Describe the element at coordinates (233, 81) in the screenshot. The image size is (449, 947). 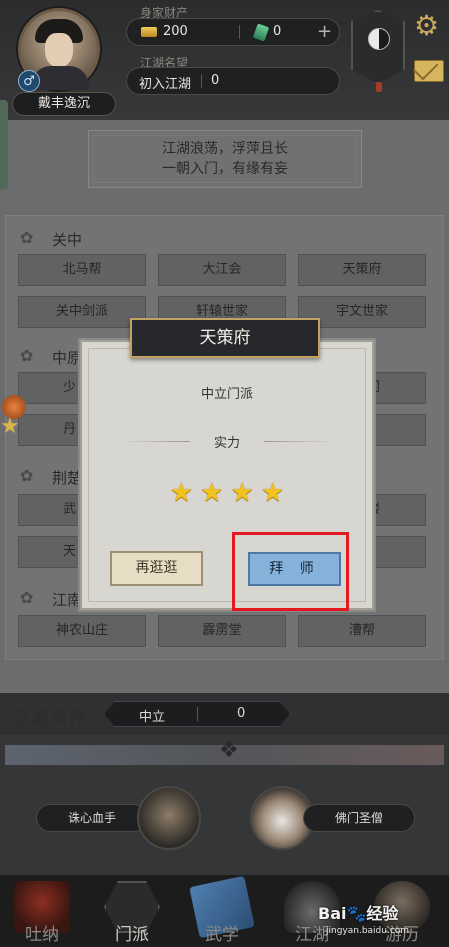
I see `fame-bar: 初入江湖 0` at that location.